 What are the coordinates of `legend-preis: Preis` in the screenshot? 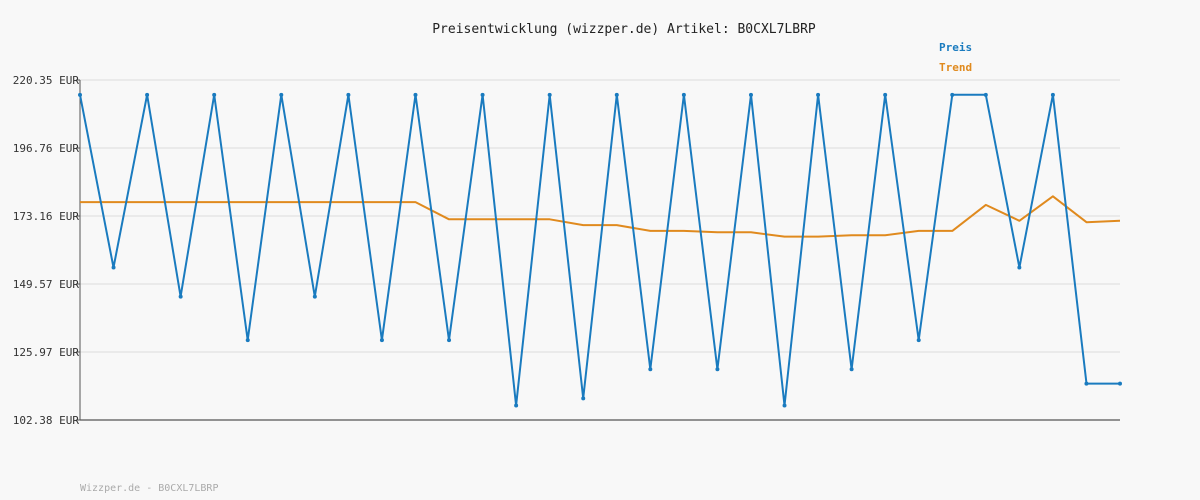 It's located at (955, 47).